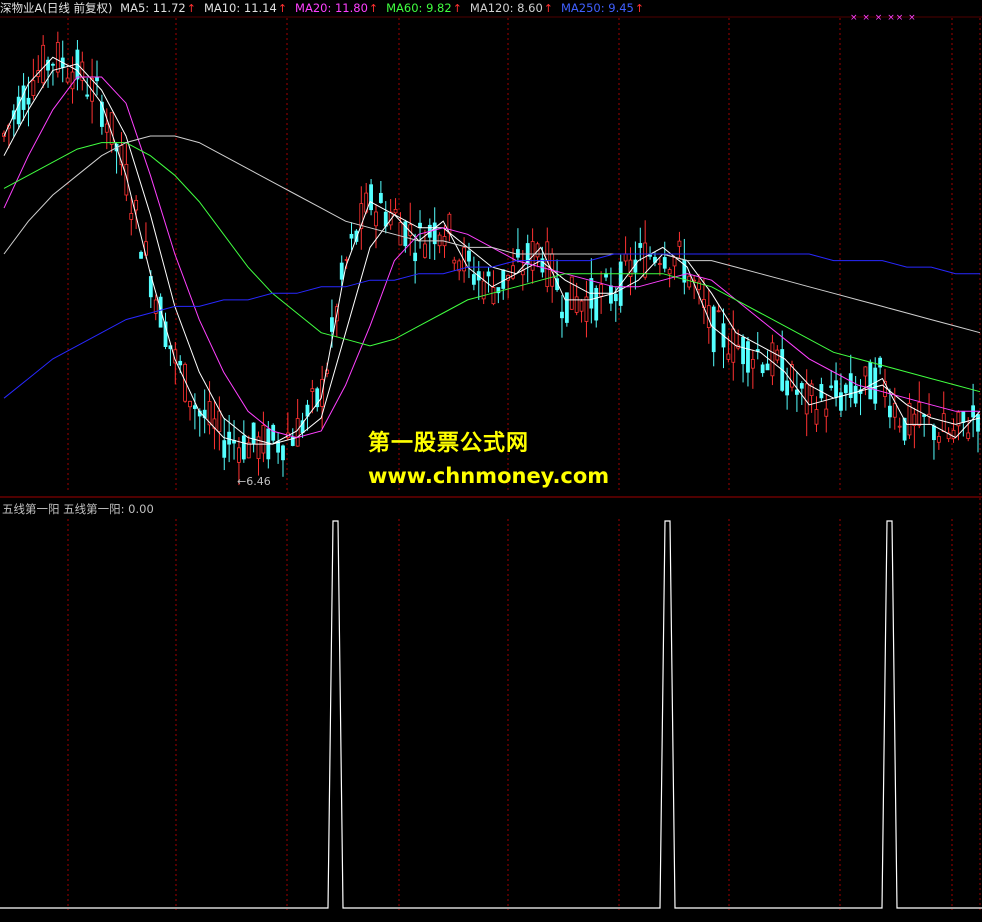 The width and height of the screenshot is (982, 922). I want to click on ma-legend-item: MA120: 8.60↑, so click(511, 8).